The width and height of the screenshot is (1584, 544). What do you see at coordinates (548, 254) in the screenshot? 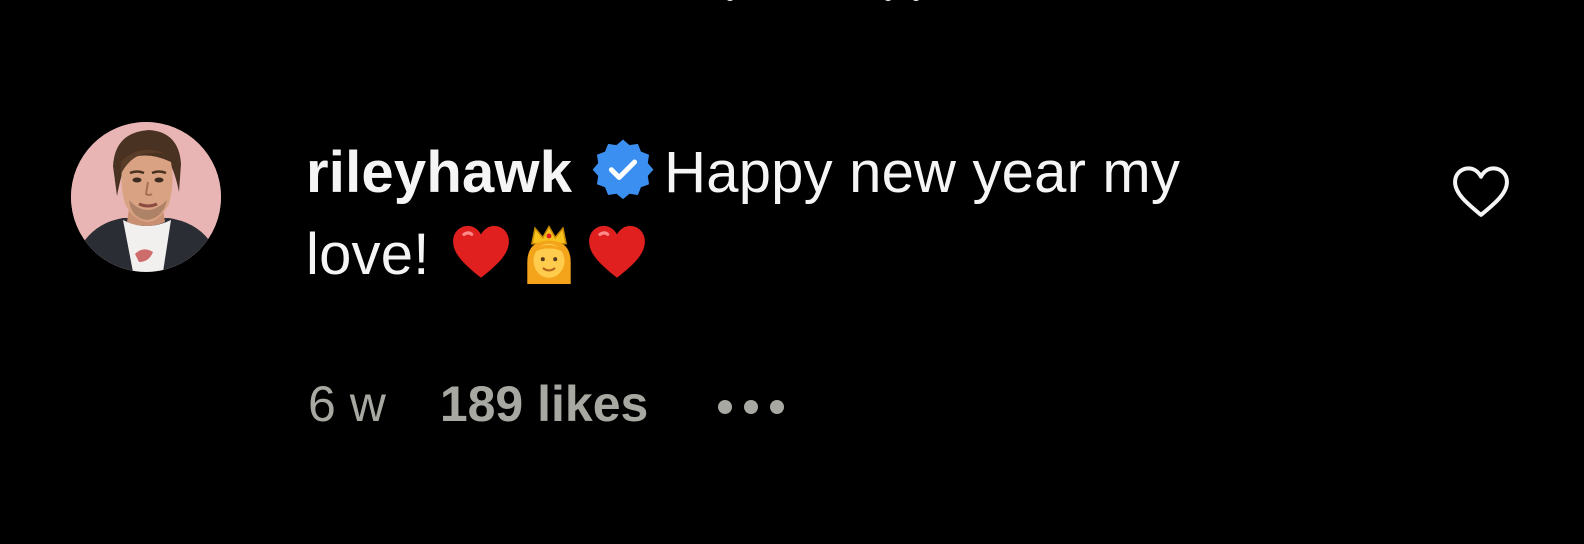
I see `princess-emoji` at bounding box center [548, 254].